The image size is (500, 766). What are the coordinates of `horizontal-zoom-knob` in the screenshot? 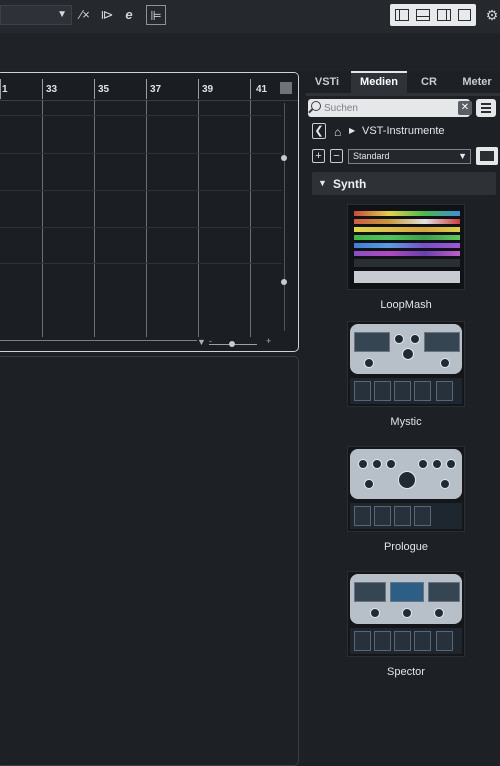 It's located at (232, 344).